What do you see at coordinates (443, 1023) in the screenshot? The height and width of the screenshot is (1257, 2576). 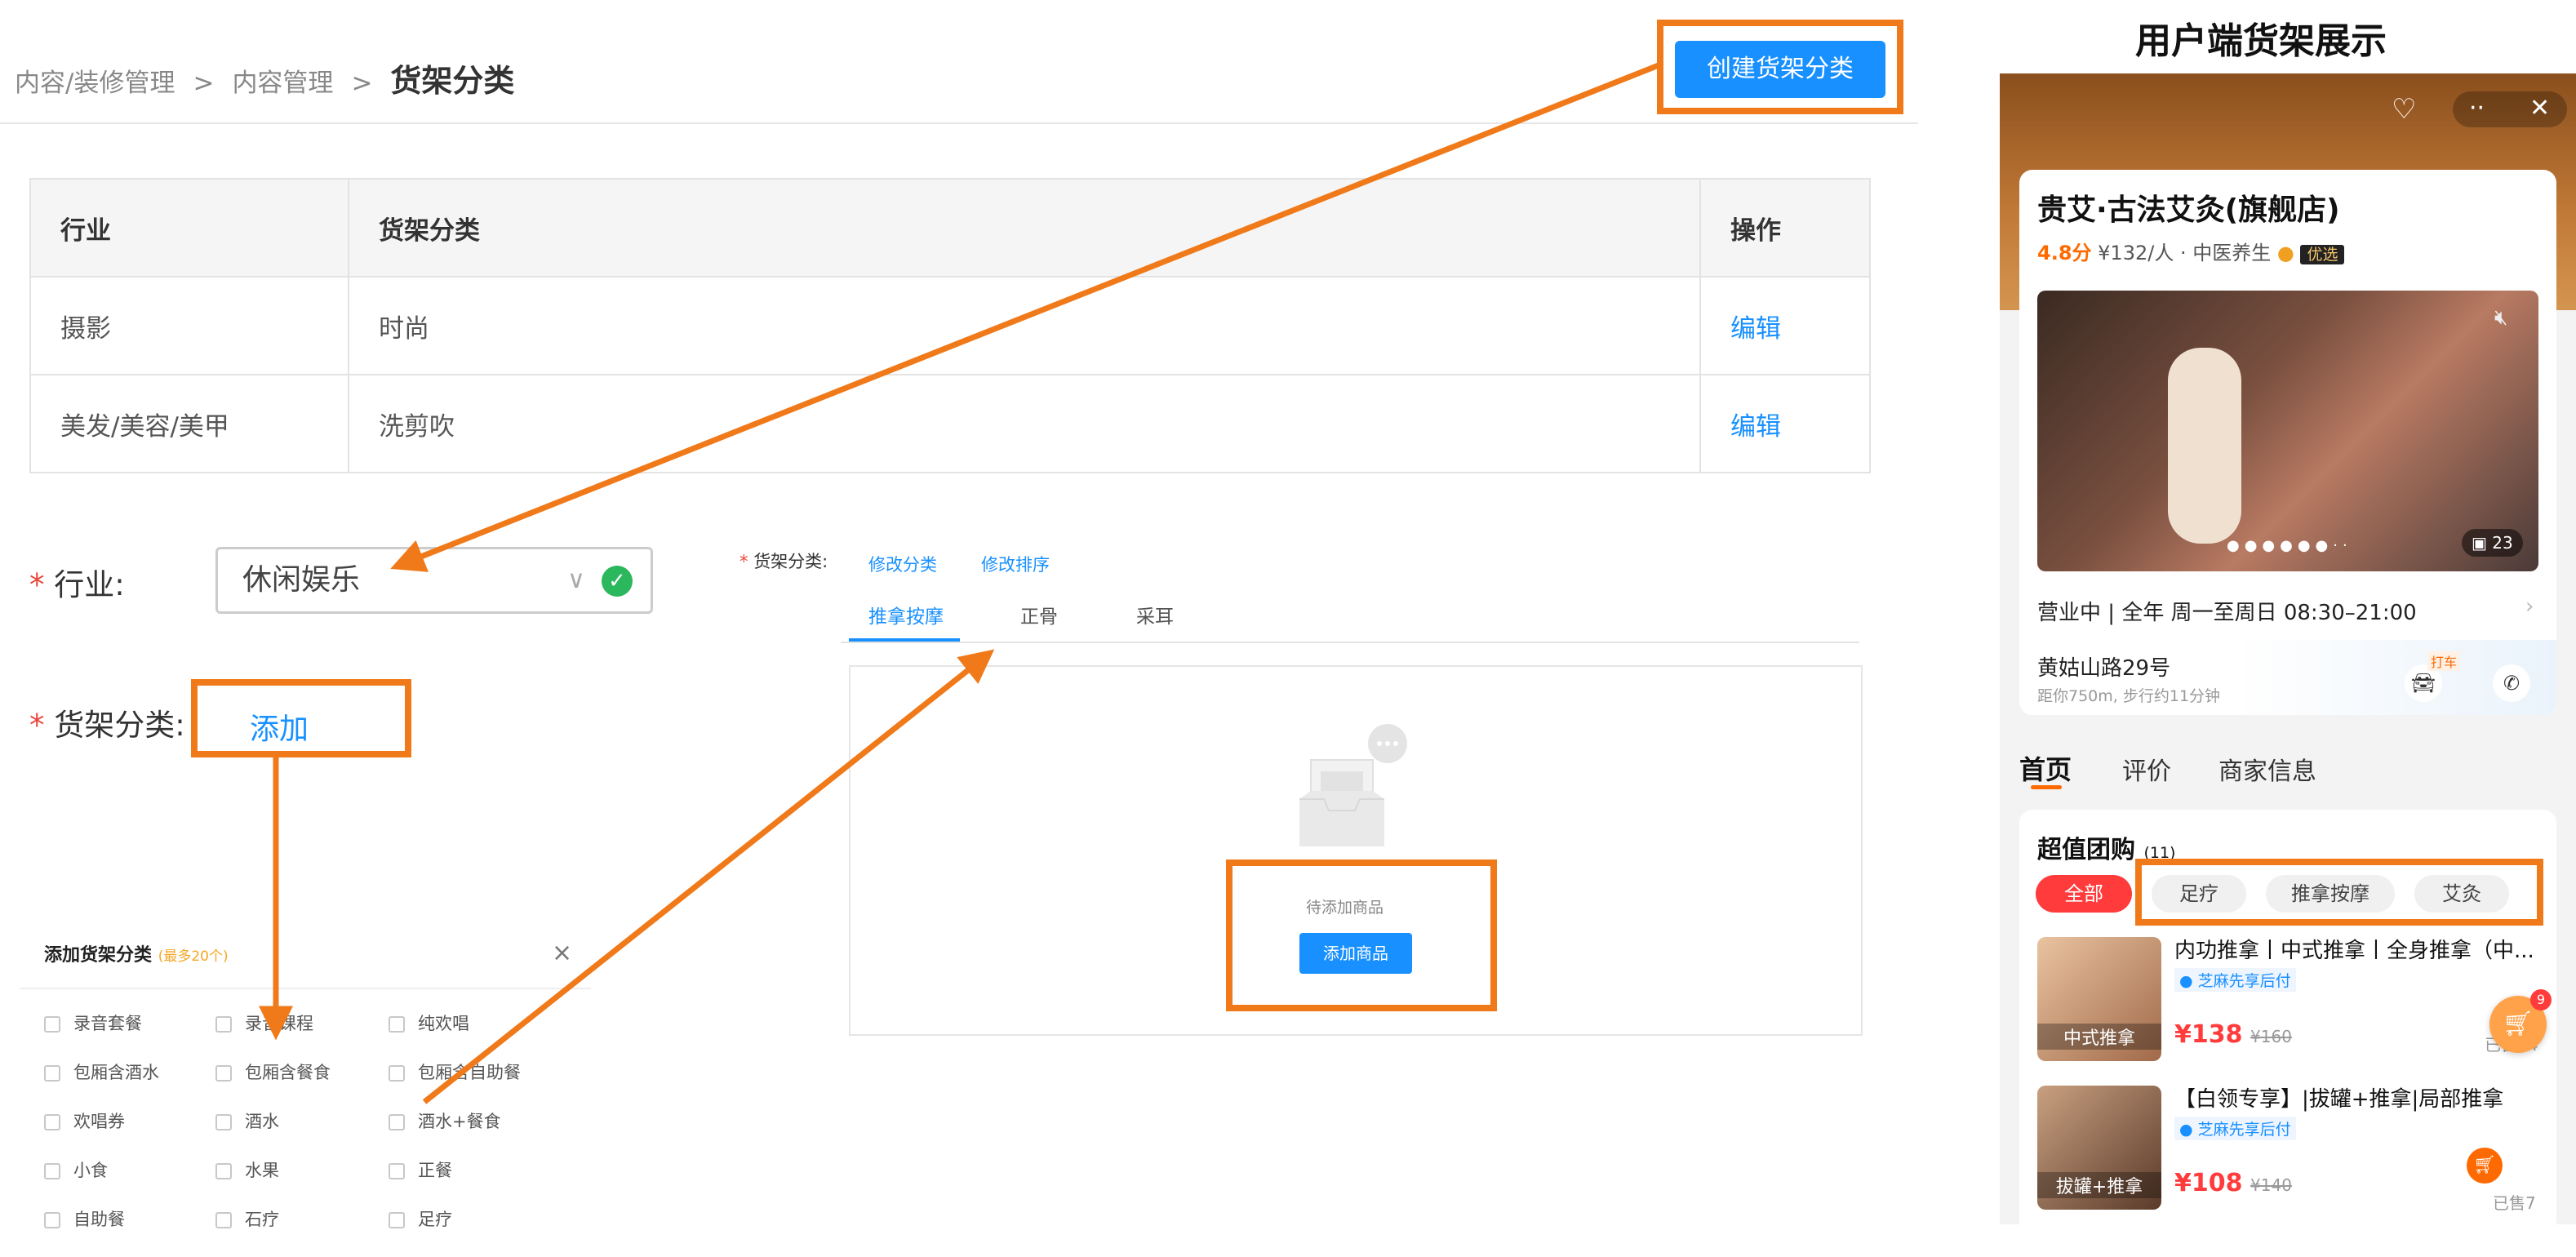 I see `option-label: 纯欢唱` at bounding box center [443, 1023].